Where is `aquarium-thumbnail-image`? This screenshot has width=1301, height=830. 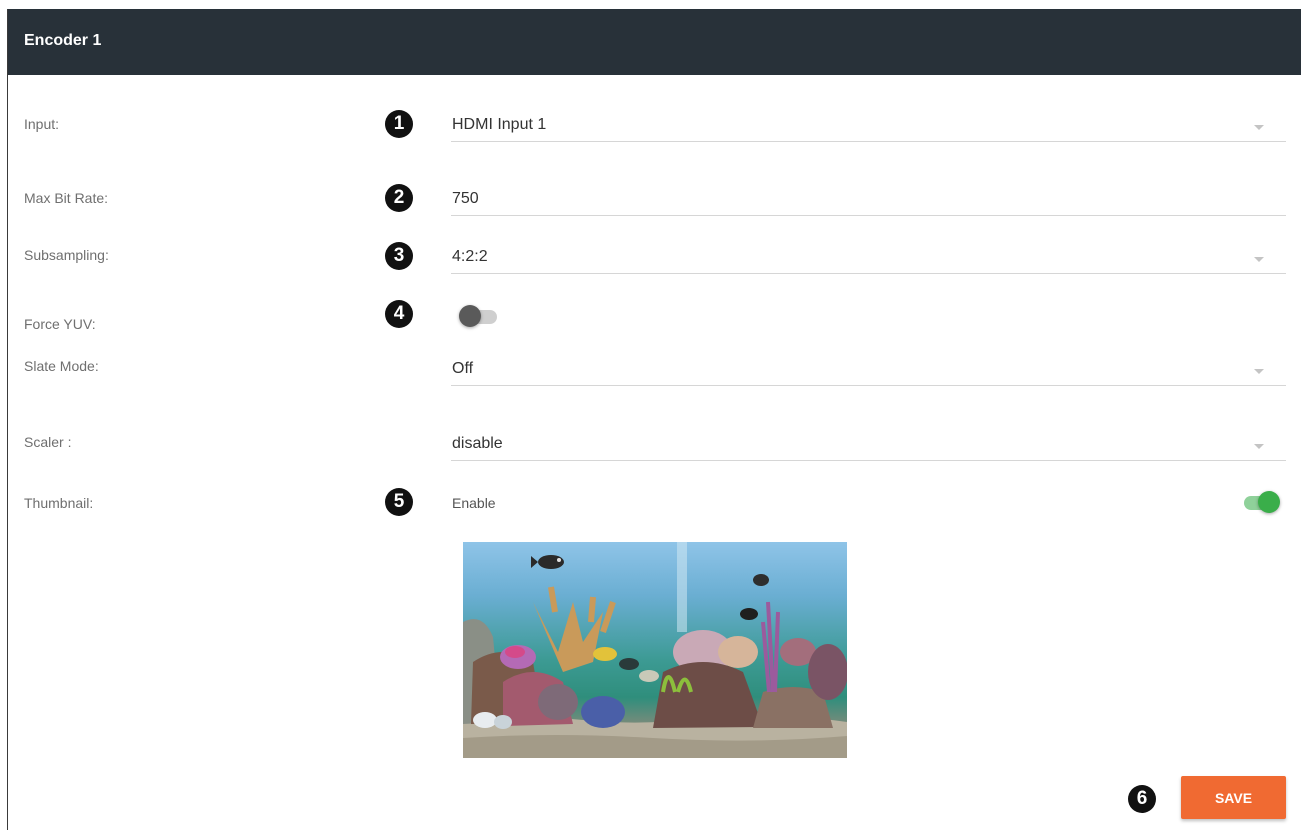 aquarium-thumbnail-image is located at coordinates (655, 650).